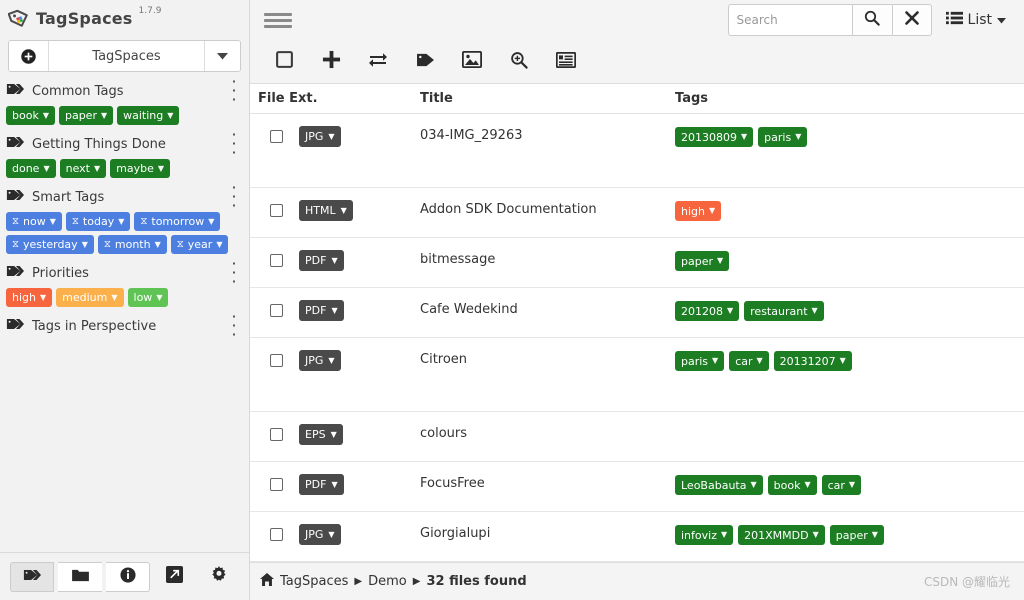 Image resolution: width=1024 pixels, height=600 pixels. What do you see at coordinates (871, 20) in the screenshot?
I see `search-submit-button` at bounding box center [871, 20].